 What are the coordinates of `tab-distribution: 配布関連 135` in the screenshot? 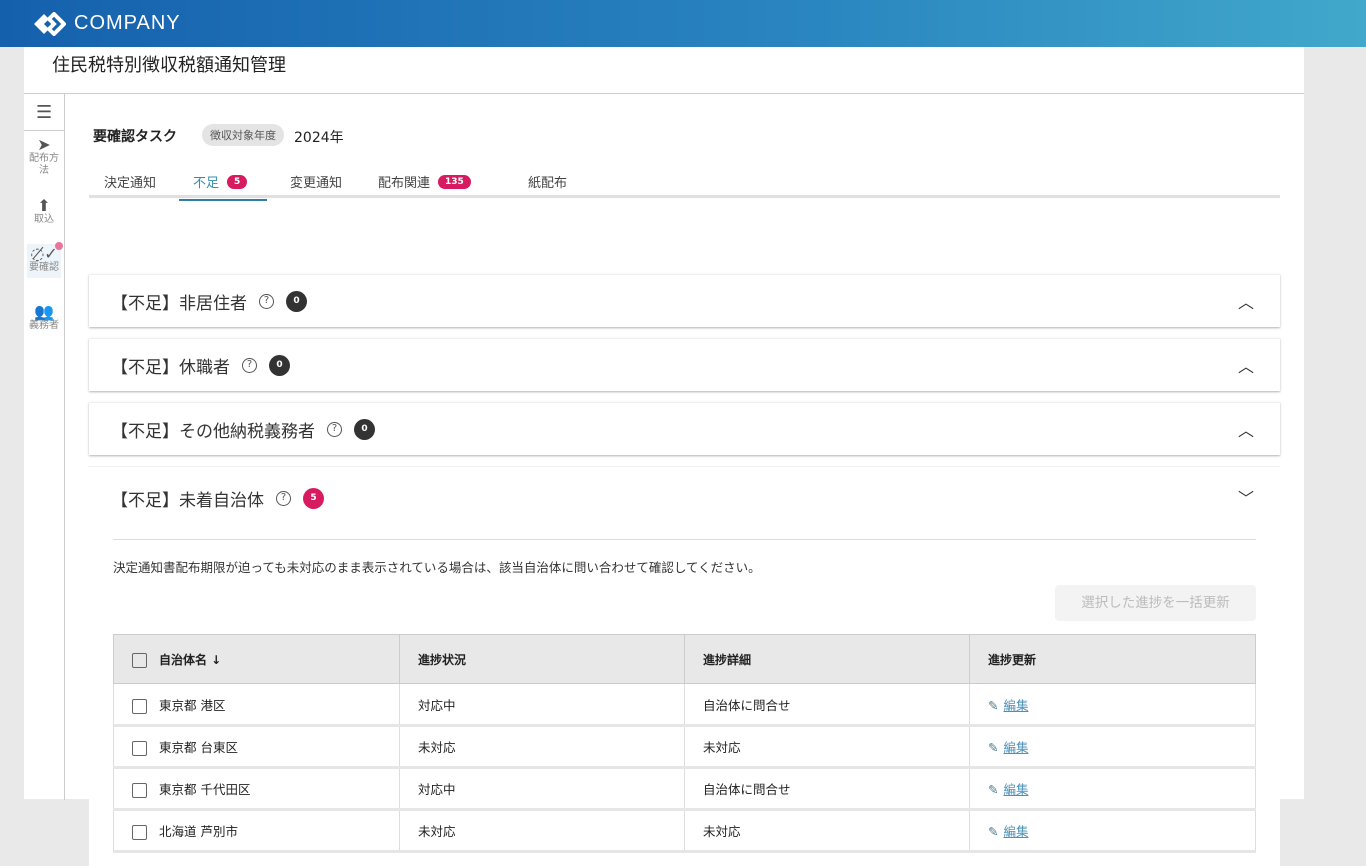 It's located at (424, 181).